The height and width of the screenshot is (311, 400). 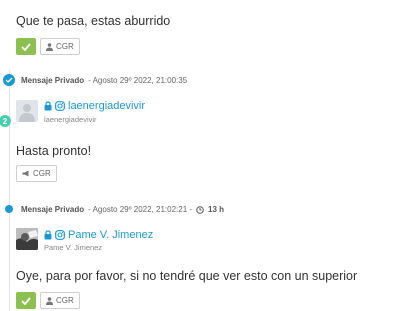 What do you see at coordinates (93, 21) in the screenshot?
I see `message-text: Que te pasa, estas aburrido` at bounding box center [93, 21].